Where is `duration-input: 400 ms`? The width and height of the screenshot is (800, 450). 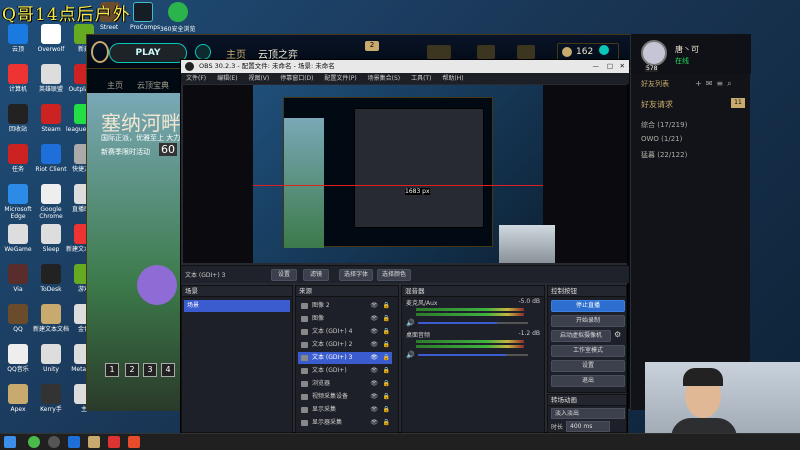 duration-input: 400 ms is located at coordinates (588, 426).